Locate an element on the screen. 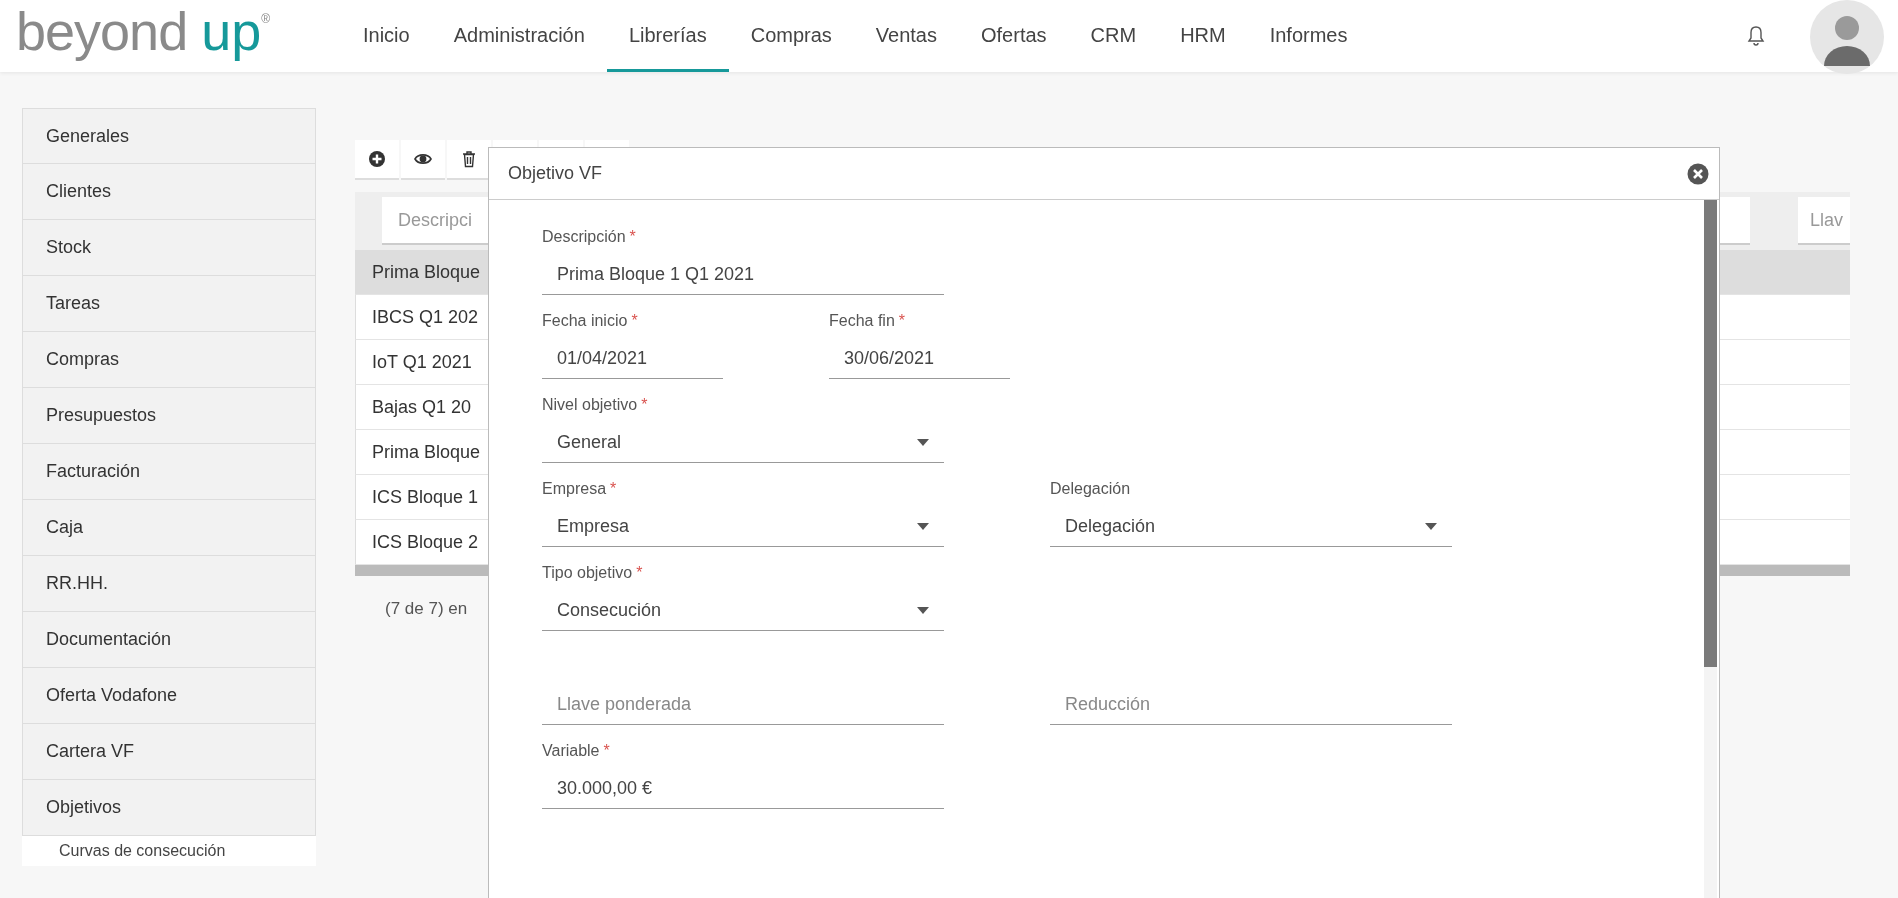 This screenshot has width=1898, height=898. select-value: Delegación is located at coordinates (1110, 526).